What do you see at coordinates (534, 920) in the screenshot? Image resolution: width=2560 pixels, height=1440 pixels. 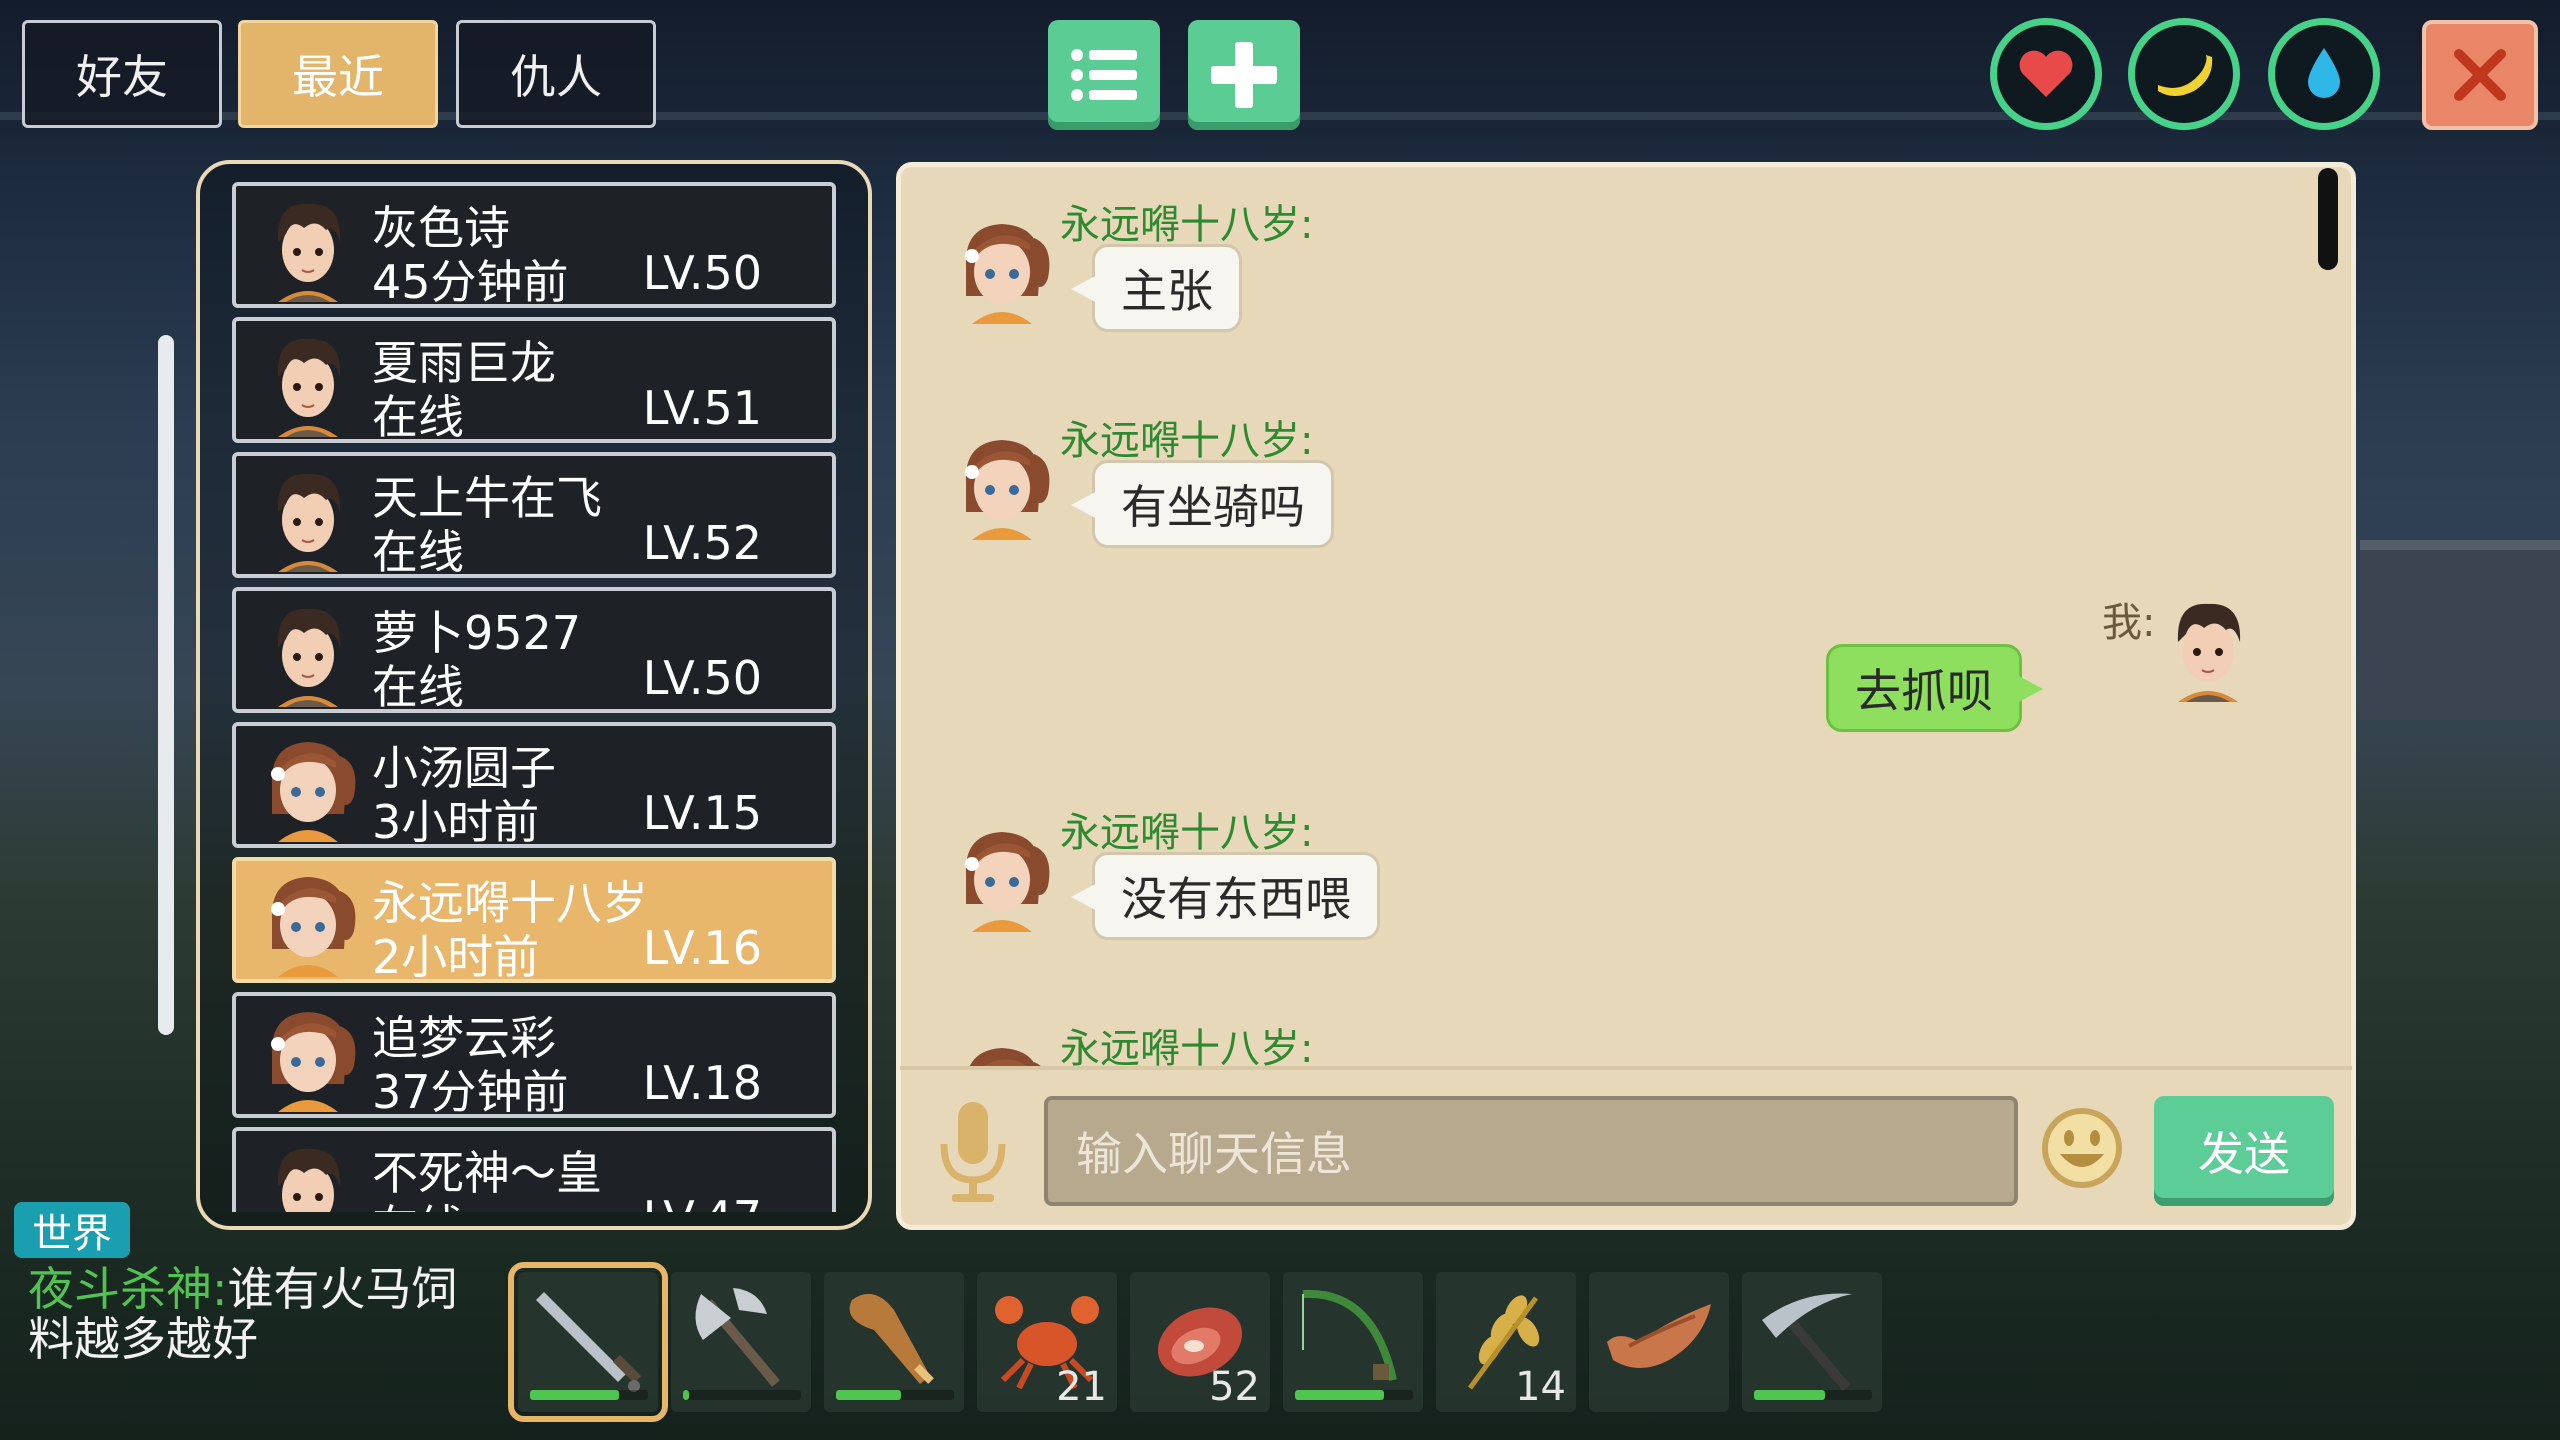 I see `friend-row: 永远嘚十八岁 2小时前 LV.16` at bounding box center [534, 920].